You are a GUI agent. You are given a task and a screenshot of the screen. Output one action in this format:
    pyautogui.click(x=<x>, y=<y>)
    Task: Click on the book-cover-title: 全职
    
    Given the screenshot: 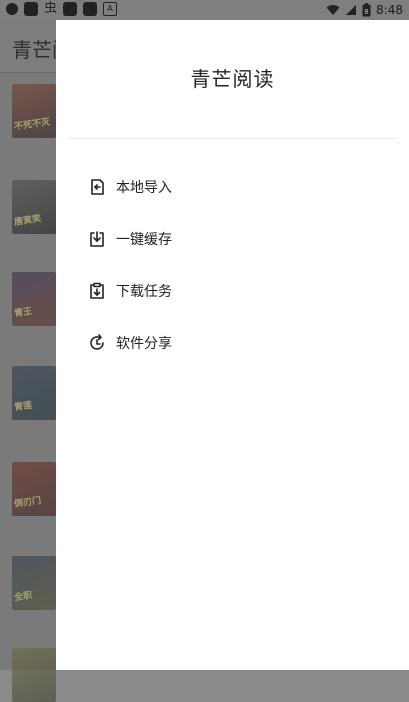 What is the action you would take?
    pyautogui.click(x=23, y=597)
    